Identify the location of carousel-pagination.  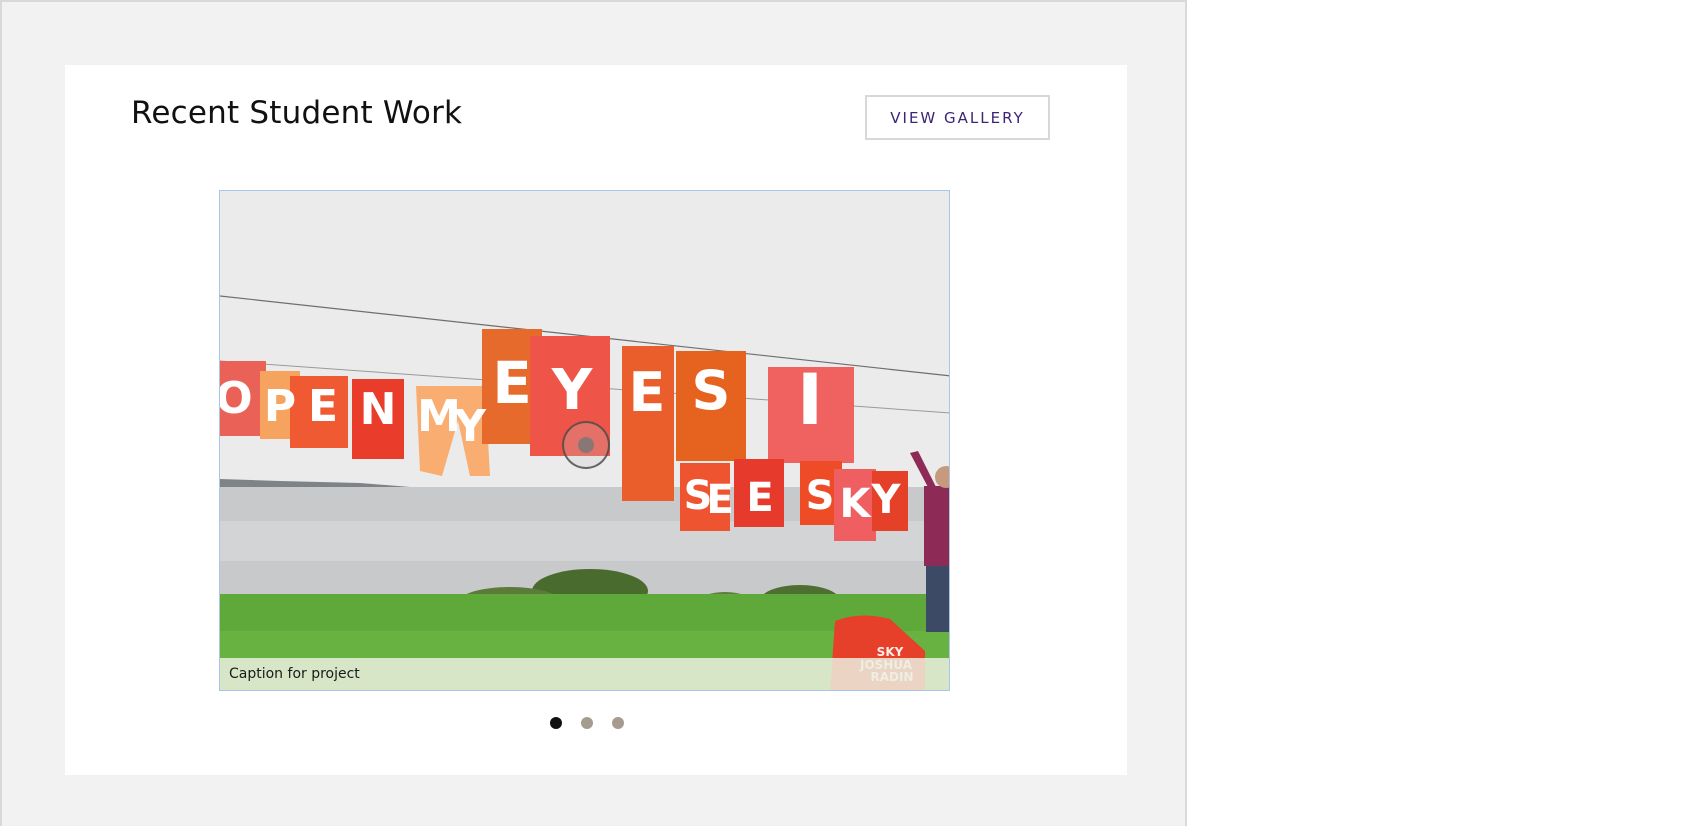
(587, 724).